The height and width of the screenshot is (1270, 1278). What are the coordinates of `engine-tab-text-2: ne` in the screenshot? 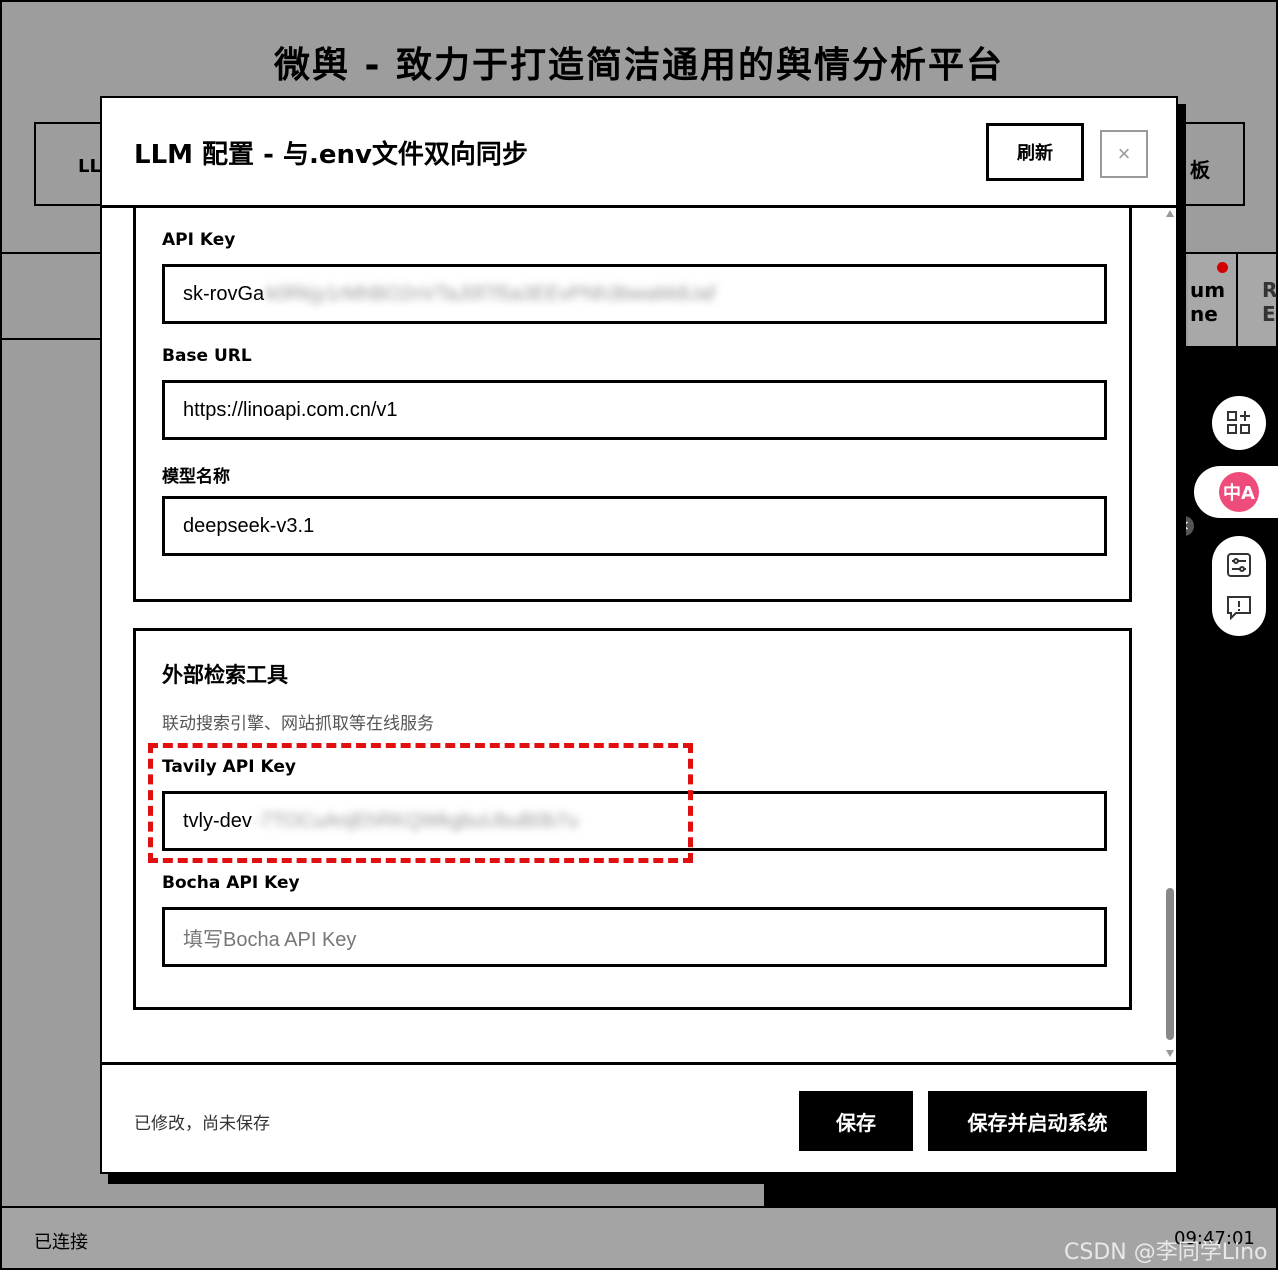 It's located at (1204, 314).